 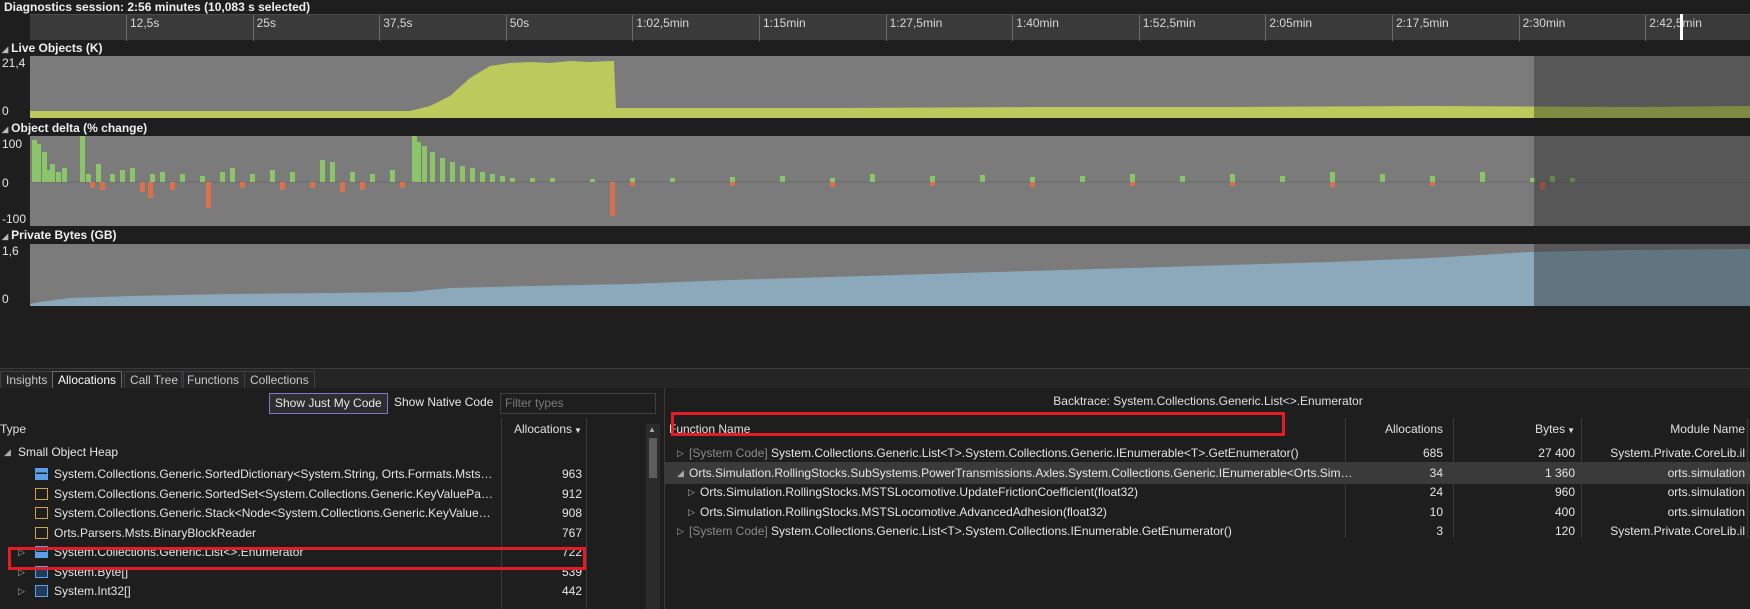 I want to click on column-header-bytes: Bytes ▼, so click(x=1520, y=429).